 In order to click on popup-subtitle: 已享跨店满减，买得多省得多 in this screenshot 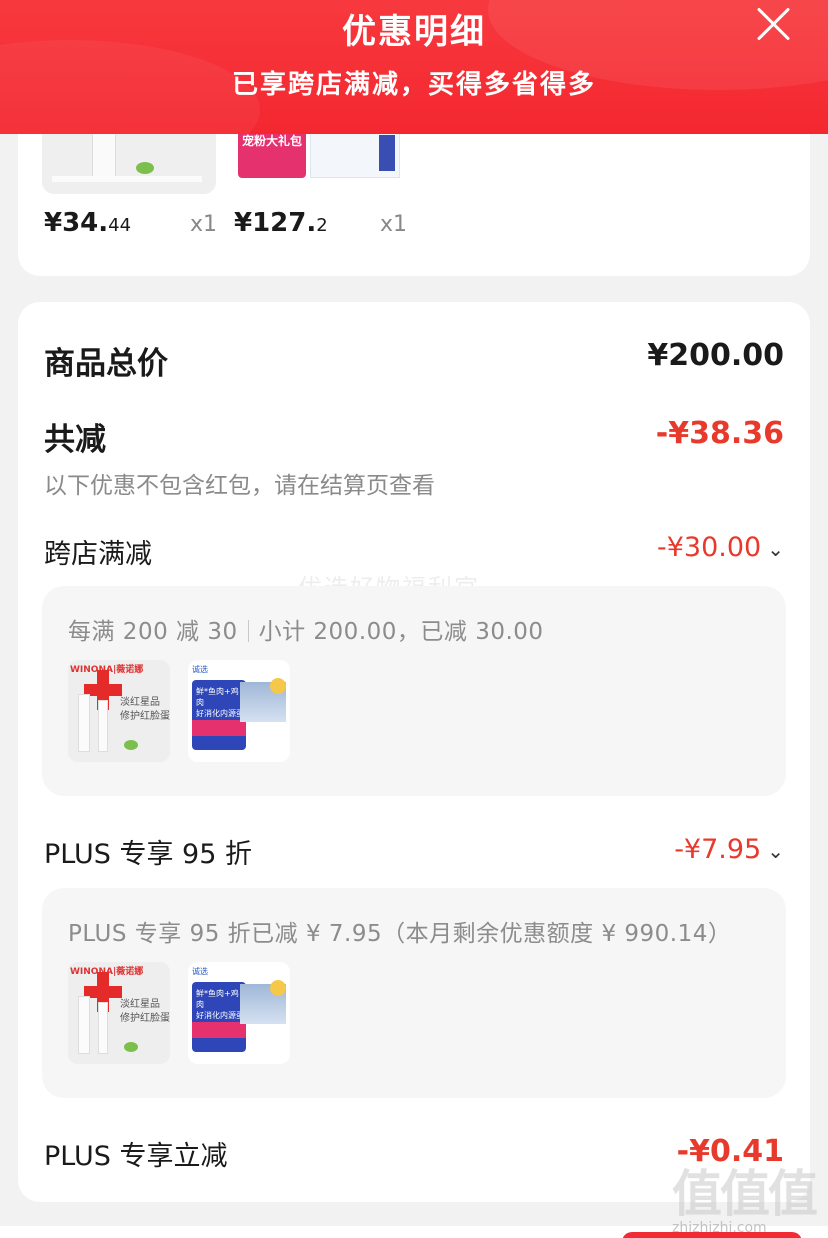, I will do `click(413, 85)`.